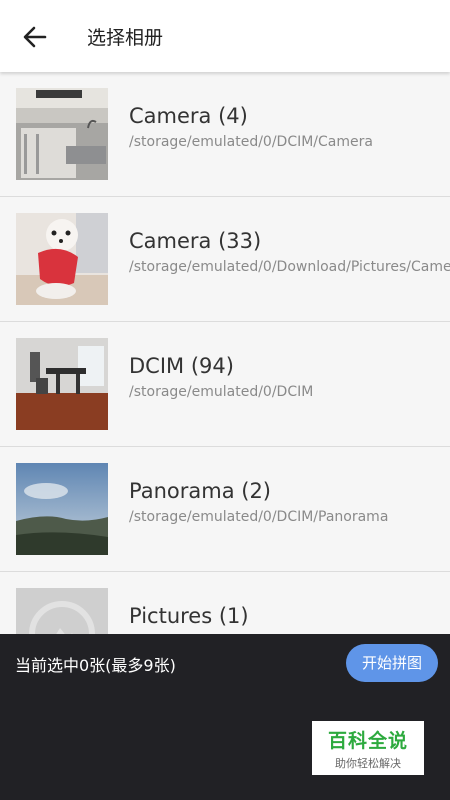  I want to click on album-row: Pictures (1), so click(225, 603).